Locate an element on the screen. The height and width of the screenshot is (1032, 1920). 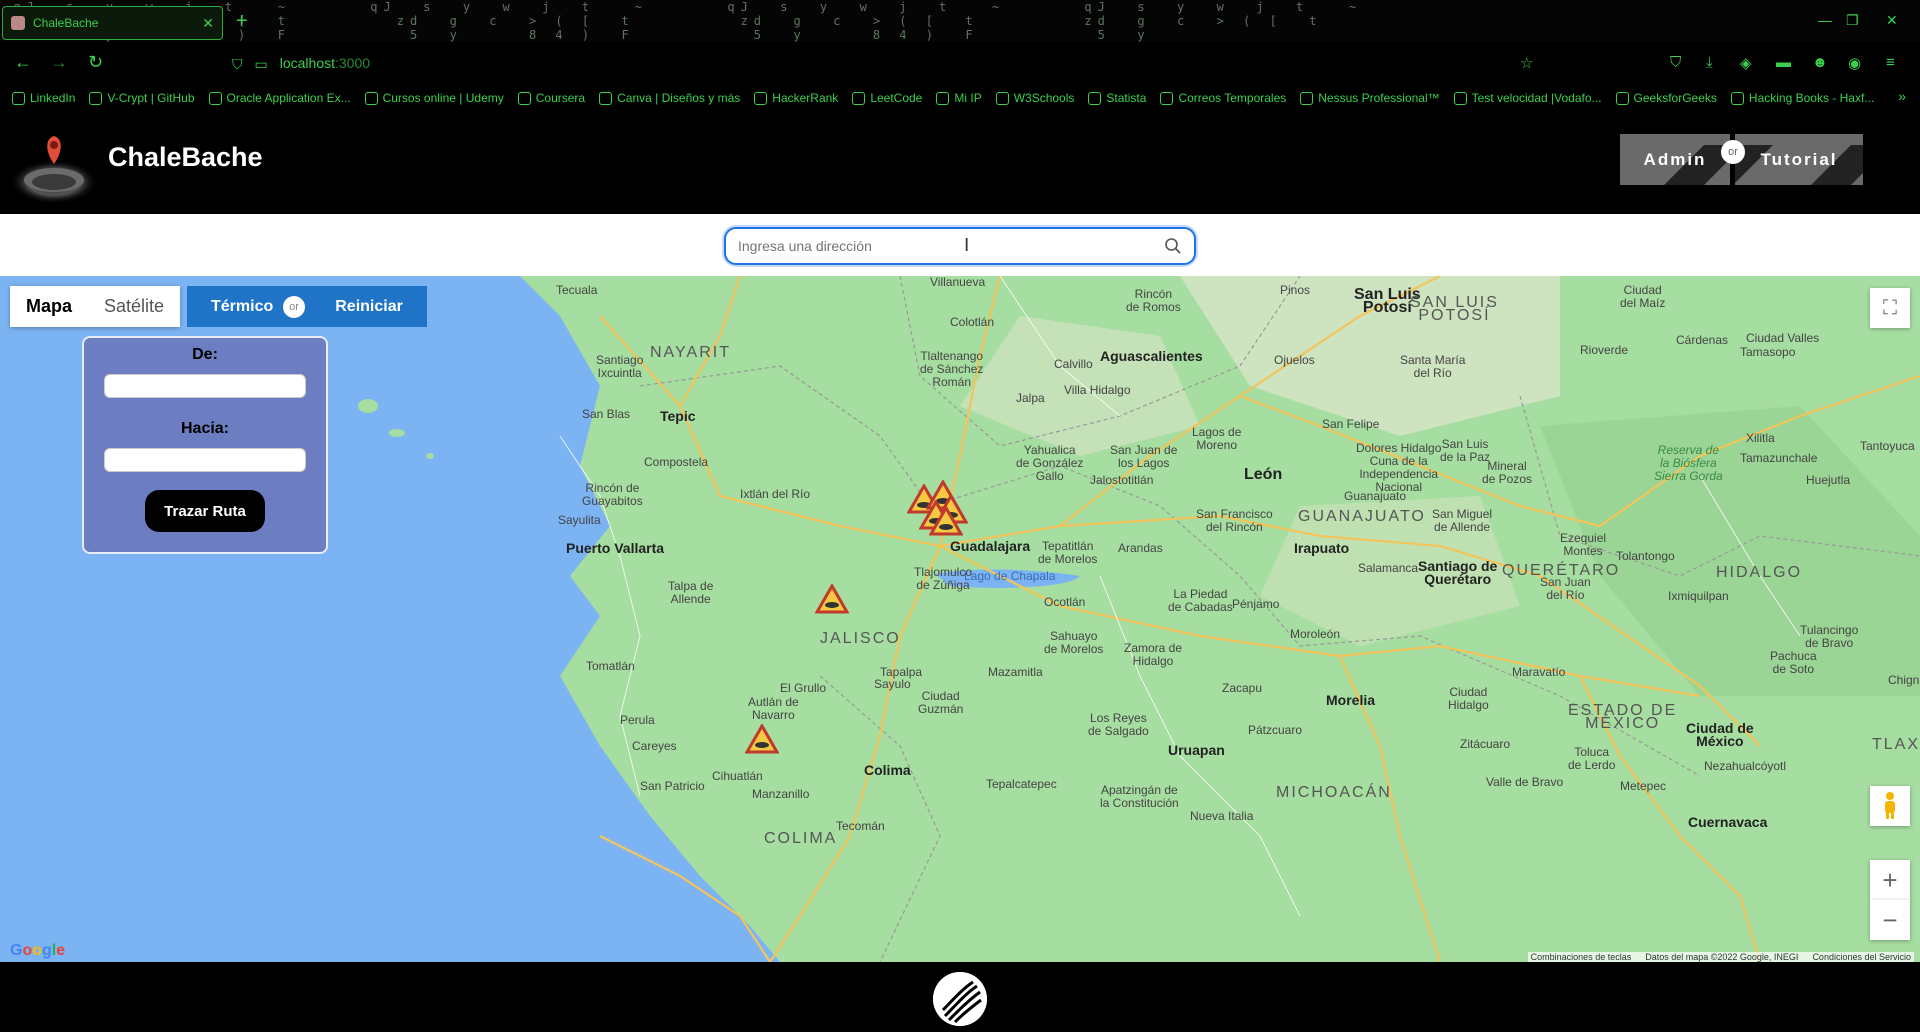
map-data-credit: Datos del mapa ©2022 Google, INEGI is located at coordinates (1722, 957).